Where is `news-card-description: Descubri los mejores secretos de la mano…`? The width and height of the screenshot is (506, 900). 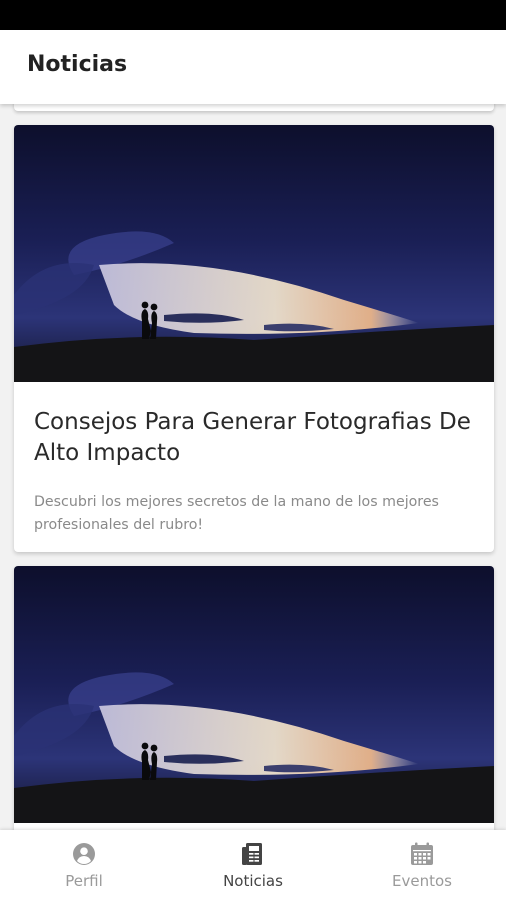 news-card-description: Descubri los mejores secretos de la mano… is located at coordinates (236, 513).